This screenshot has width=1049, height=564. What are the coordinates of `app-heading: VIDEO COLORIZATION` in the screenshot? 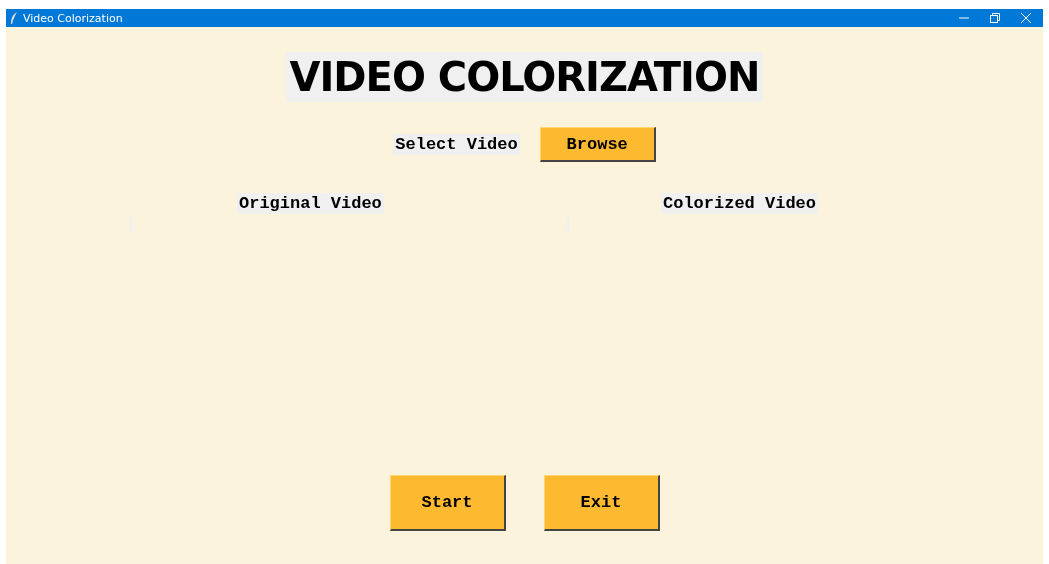 It's located at (524, 77).